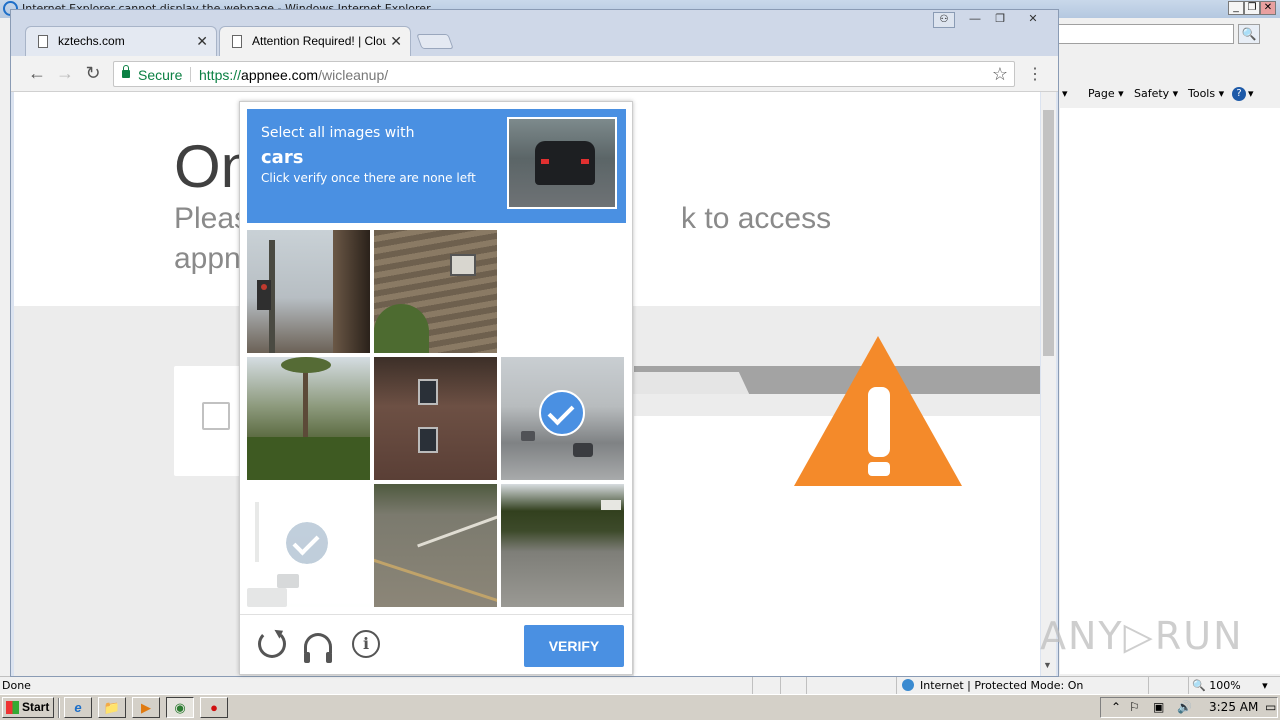 This screenshot has width=1280, height=720. Describe the element at coordinates (180, 707) in the screenshot. I see `chrome-taskbar-icon: ◉` at that location.